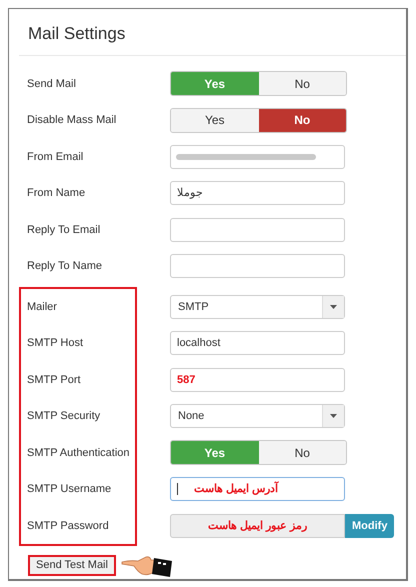 The image size is (416, 587). I want to click on blurred-text-icon, so click(246, 157).